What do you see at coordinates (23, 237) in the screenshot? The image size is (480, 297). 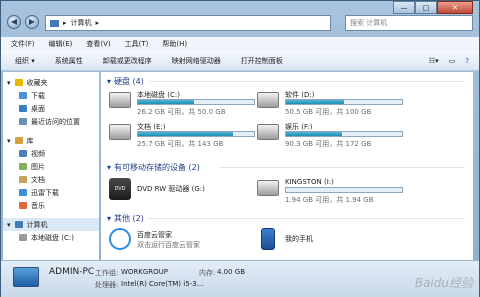 I see `drive-icon` at bounding box center [23, 237].